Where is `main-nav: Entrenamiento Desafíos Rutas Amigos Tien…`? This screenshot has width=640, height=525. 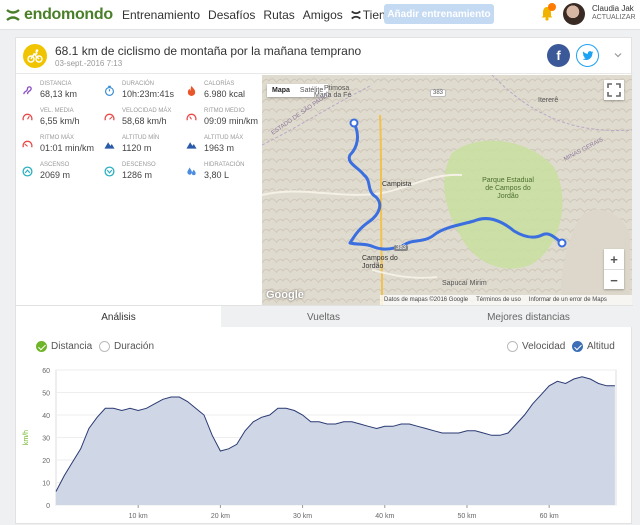
main-nav: Entrenamiento Desafíos Rutas Amigos Tien… is located at coordinates (260, 15).